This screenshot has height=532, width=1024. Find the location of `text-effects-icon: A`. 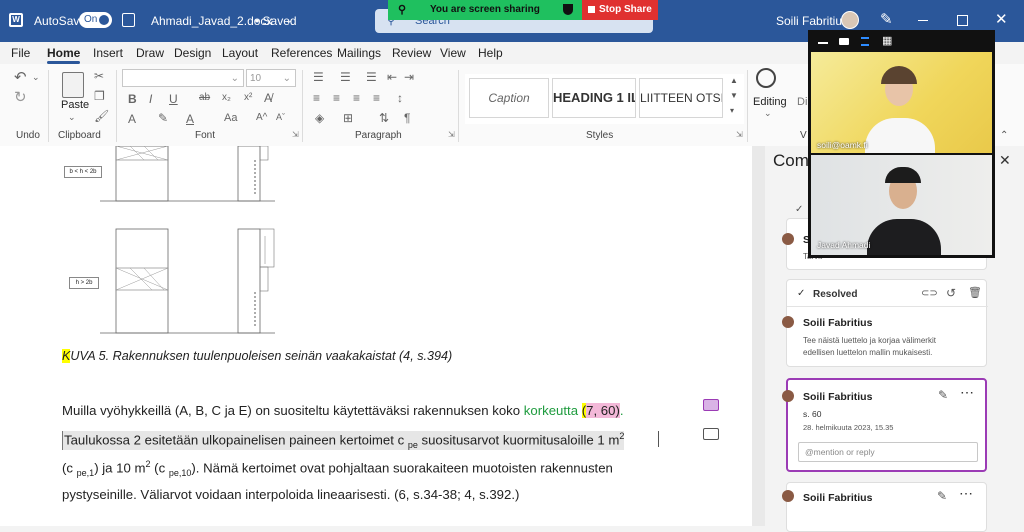

text-effects-icon: A is located at coordinates (132, 119).